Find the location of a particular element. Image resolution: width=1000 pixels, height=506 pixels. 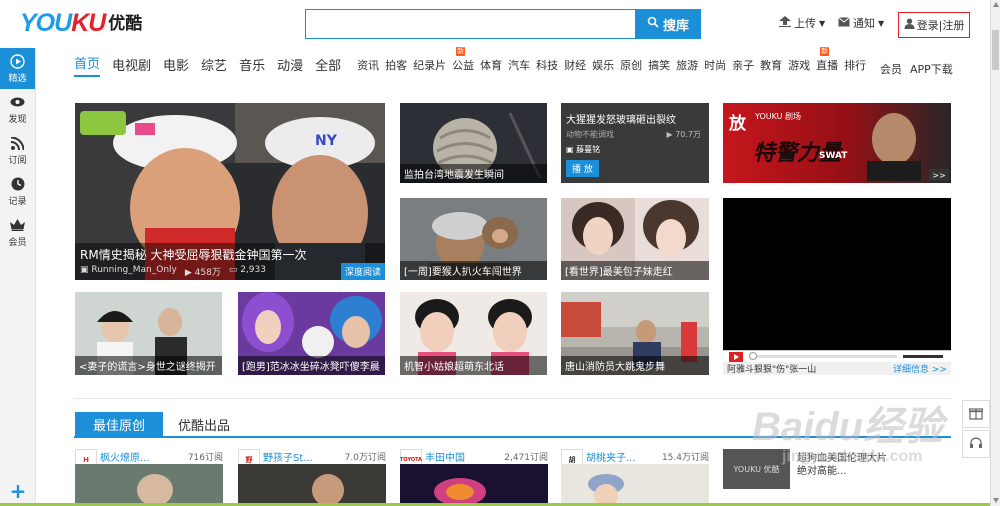

nav-sub-item: 旅游 is located at coordinates (687, 67).